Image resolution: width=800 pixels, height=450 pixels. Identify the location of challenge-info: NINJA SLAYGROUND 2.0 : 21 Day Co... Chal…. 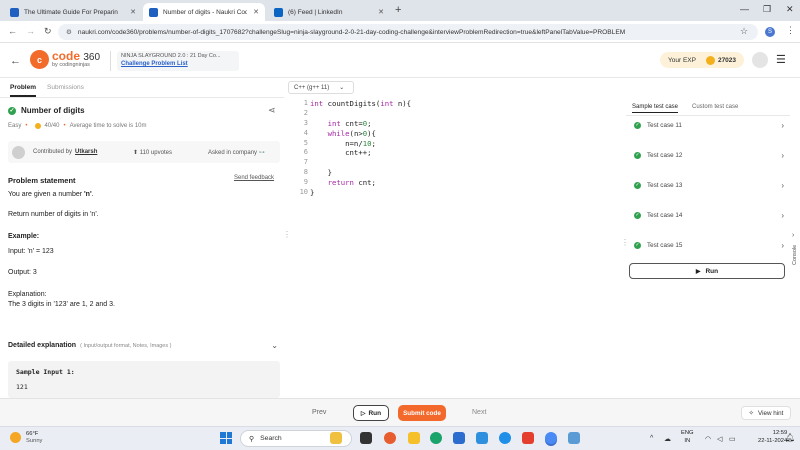
(178, 61).